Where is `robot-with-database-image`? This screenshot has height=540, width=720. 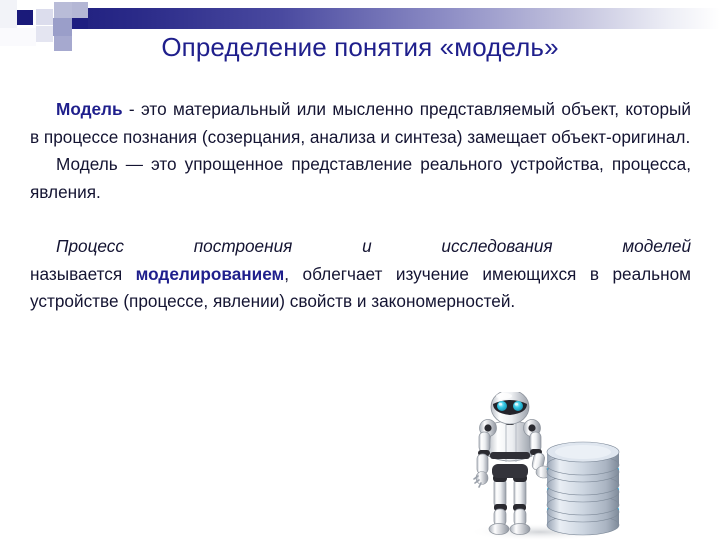 robot-with-database-image is located at coordinates (540, 466).